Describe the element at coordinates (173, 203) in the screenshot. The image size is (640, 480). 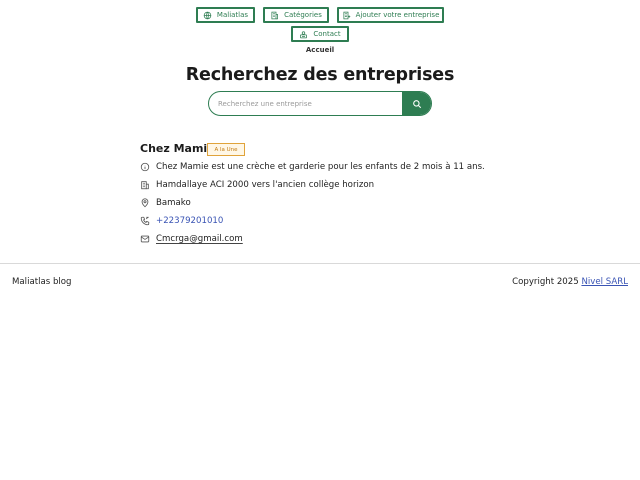
I see `business-city: Bamako` at that location.